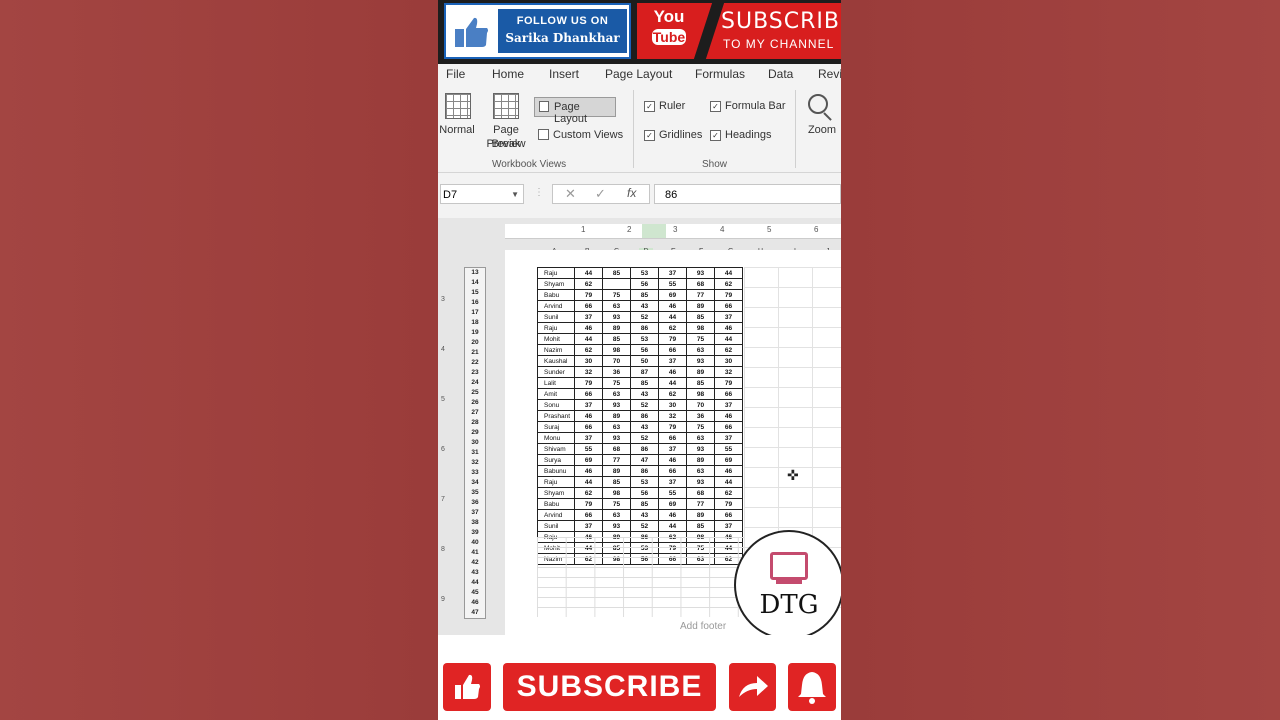  What do you see at coordinates (475, 423) in the screenshot?
I see `row-header: 28` at bounding box center [475, 423].